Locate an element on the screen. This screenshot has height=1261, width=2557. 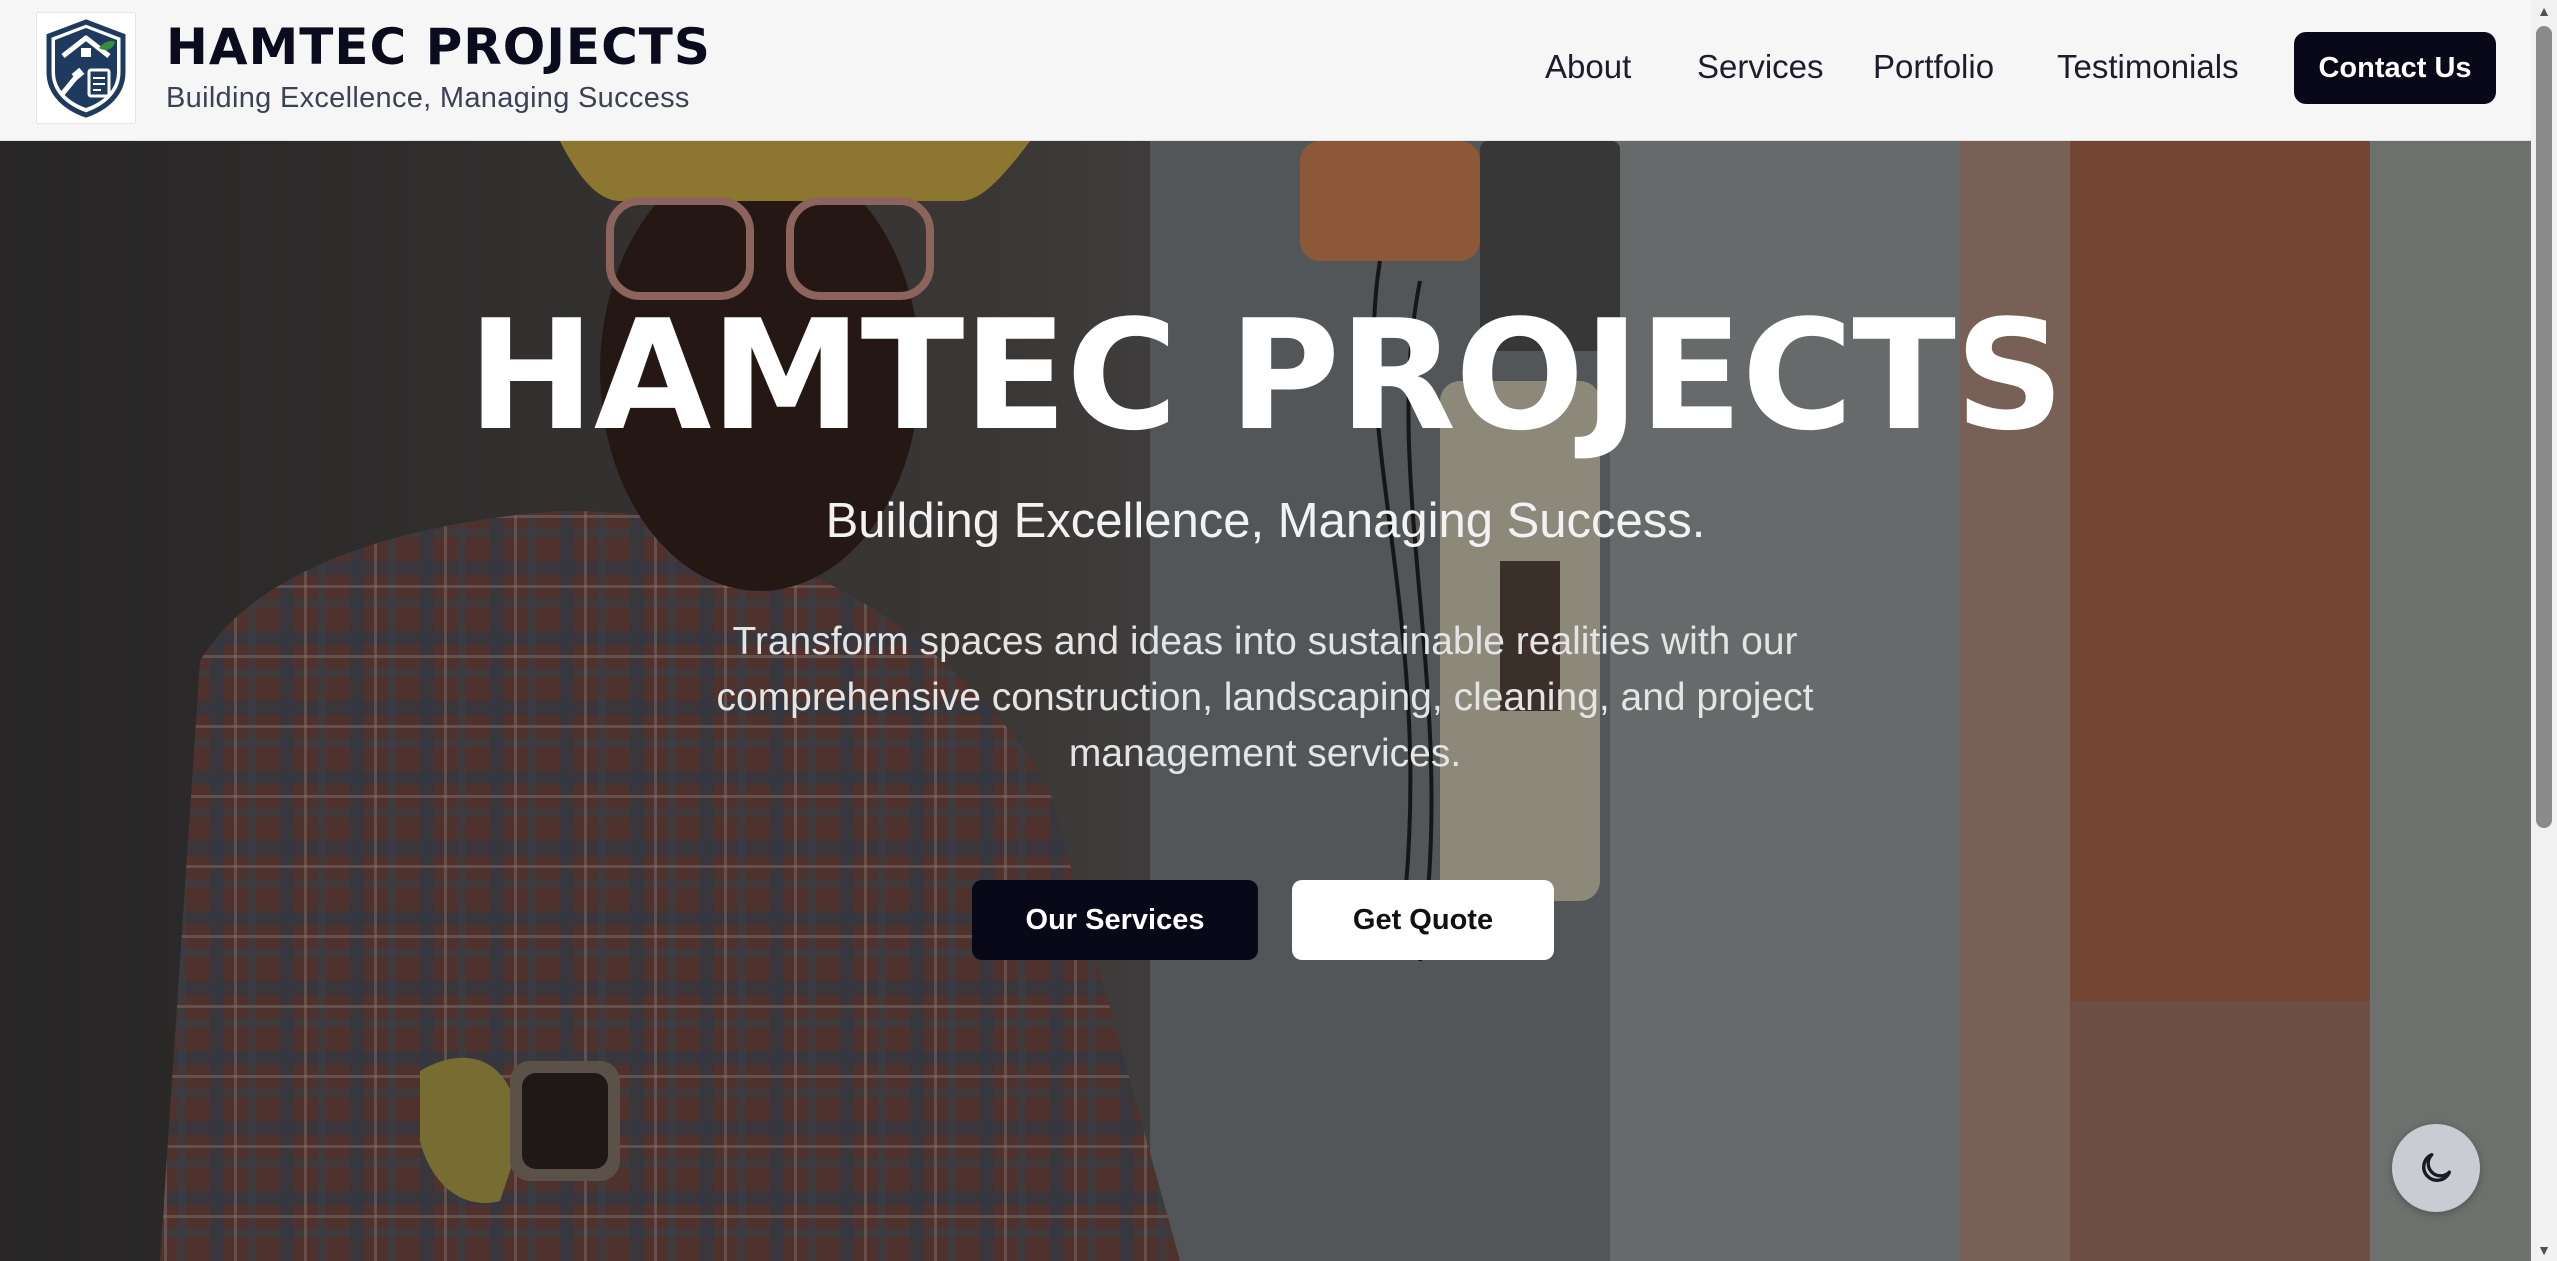
vertical-scrollbar: ▲ ▼ is located at coordinates (2544, 630).